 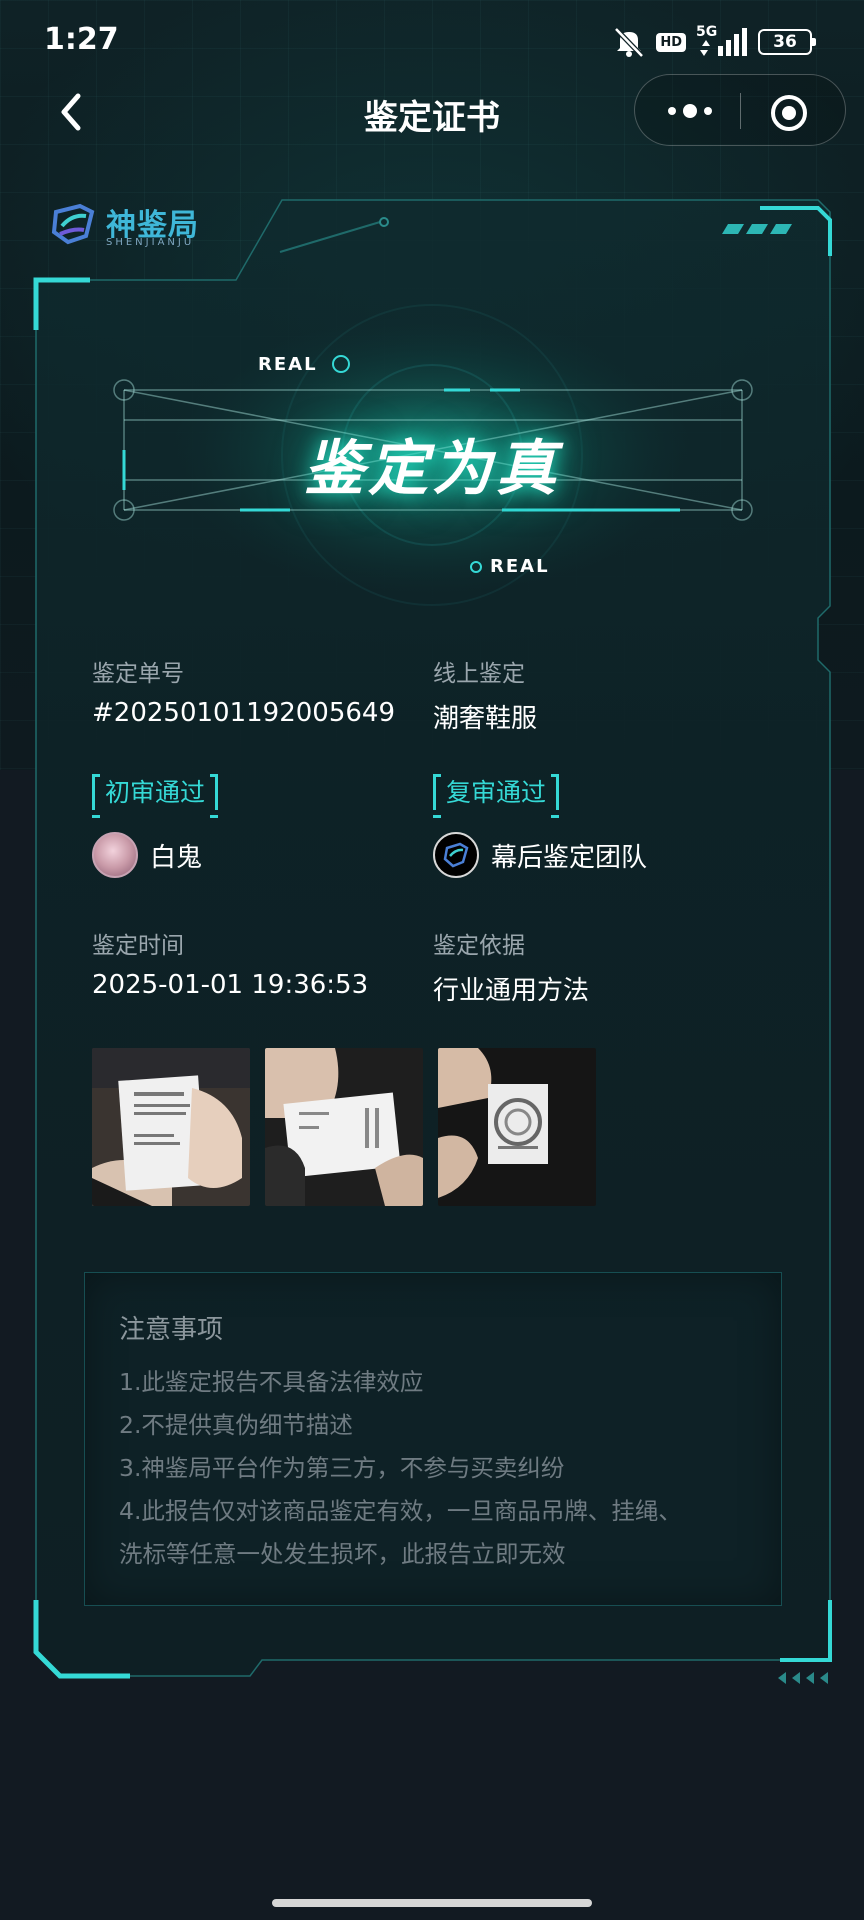 What do you see at coordinates (722, 41) in the screenshot?
I see `signal-icon: 5G` at bounding box center [722, 41].